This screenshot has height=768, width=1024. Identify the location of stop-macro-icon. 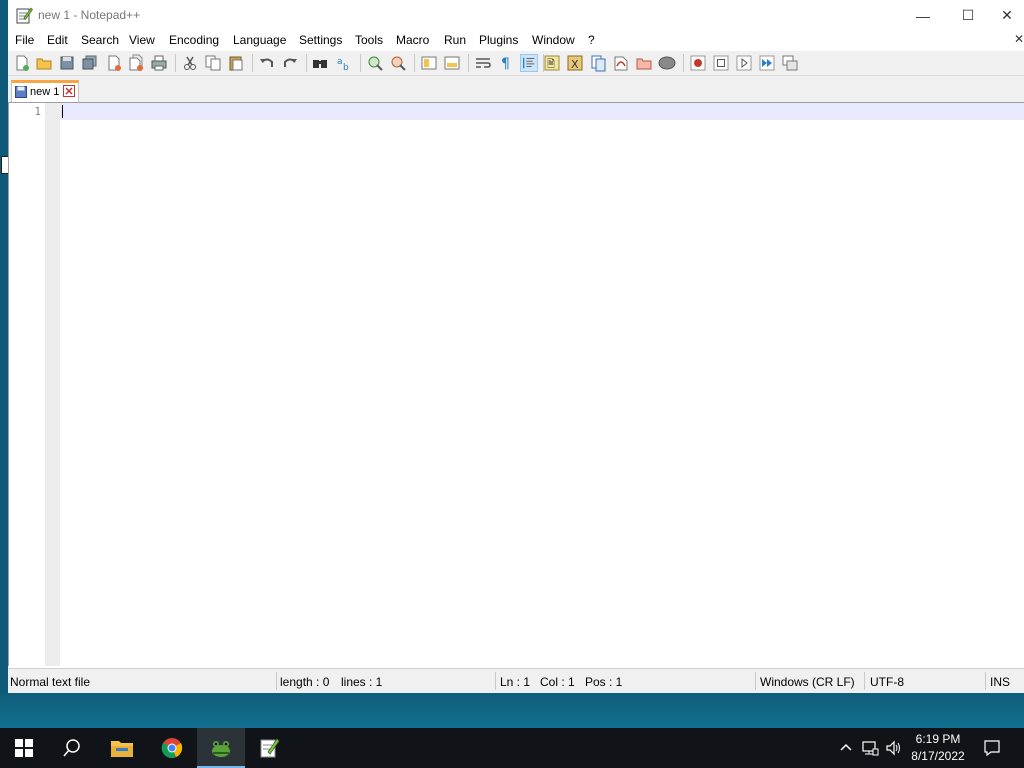
(721, 63).